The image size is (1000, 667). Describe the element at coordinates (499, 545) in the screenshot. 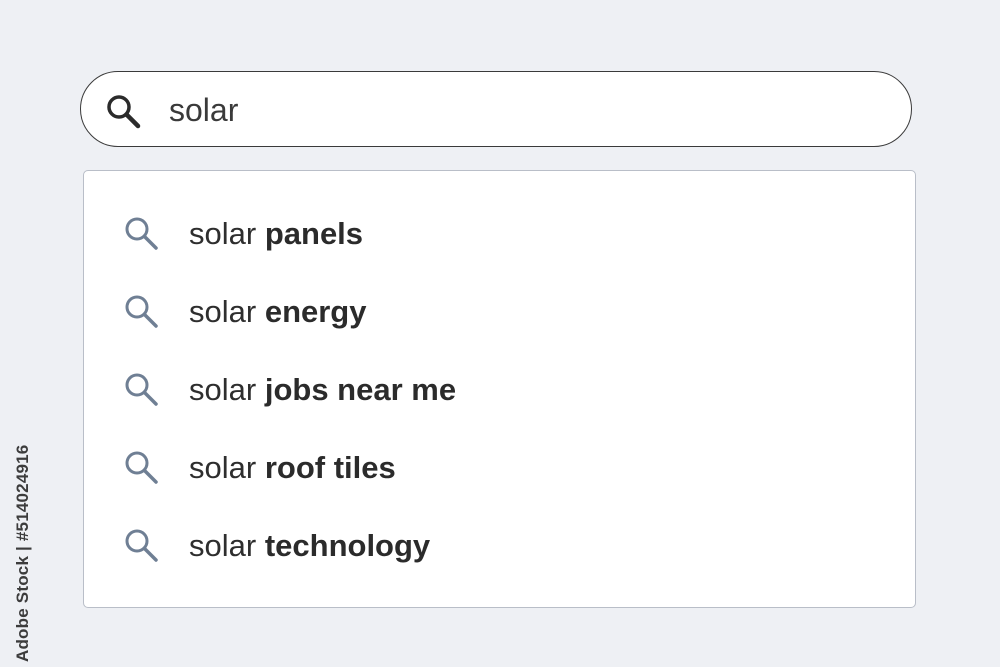

I see `suggestion-item: solar technology` at that location.